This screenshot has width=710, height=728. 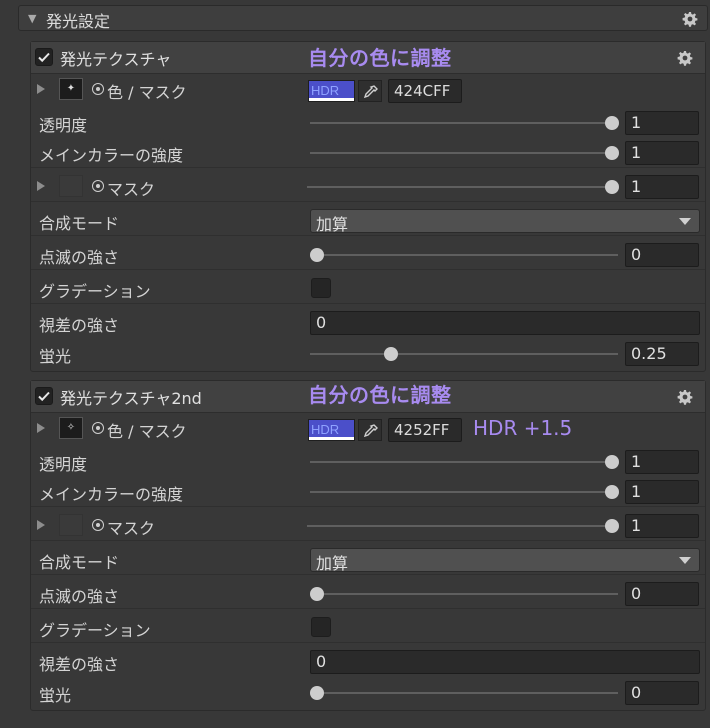 What do you see at coordinates (71, 428) in the screenshot?
I see `texture-thumbnail: ✧` at bounding box center [71, 428].